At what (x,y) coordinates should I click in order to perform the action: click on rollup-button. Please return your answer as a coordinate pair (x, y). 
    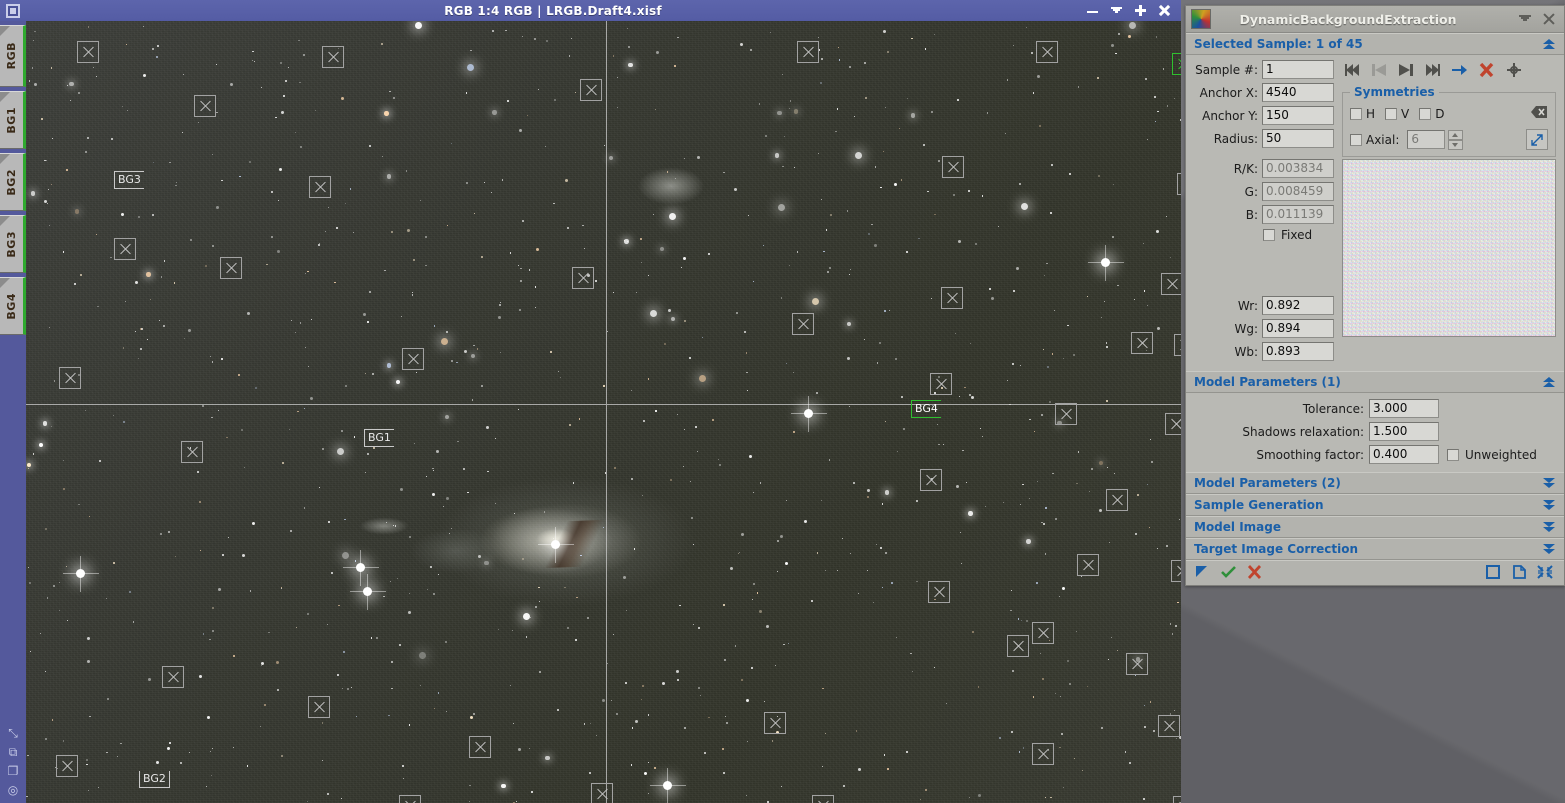
    Looking at the image, I should click on (1116, 10).